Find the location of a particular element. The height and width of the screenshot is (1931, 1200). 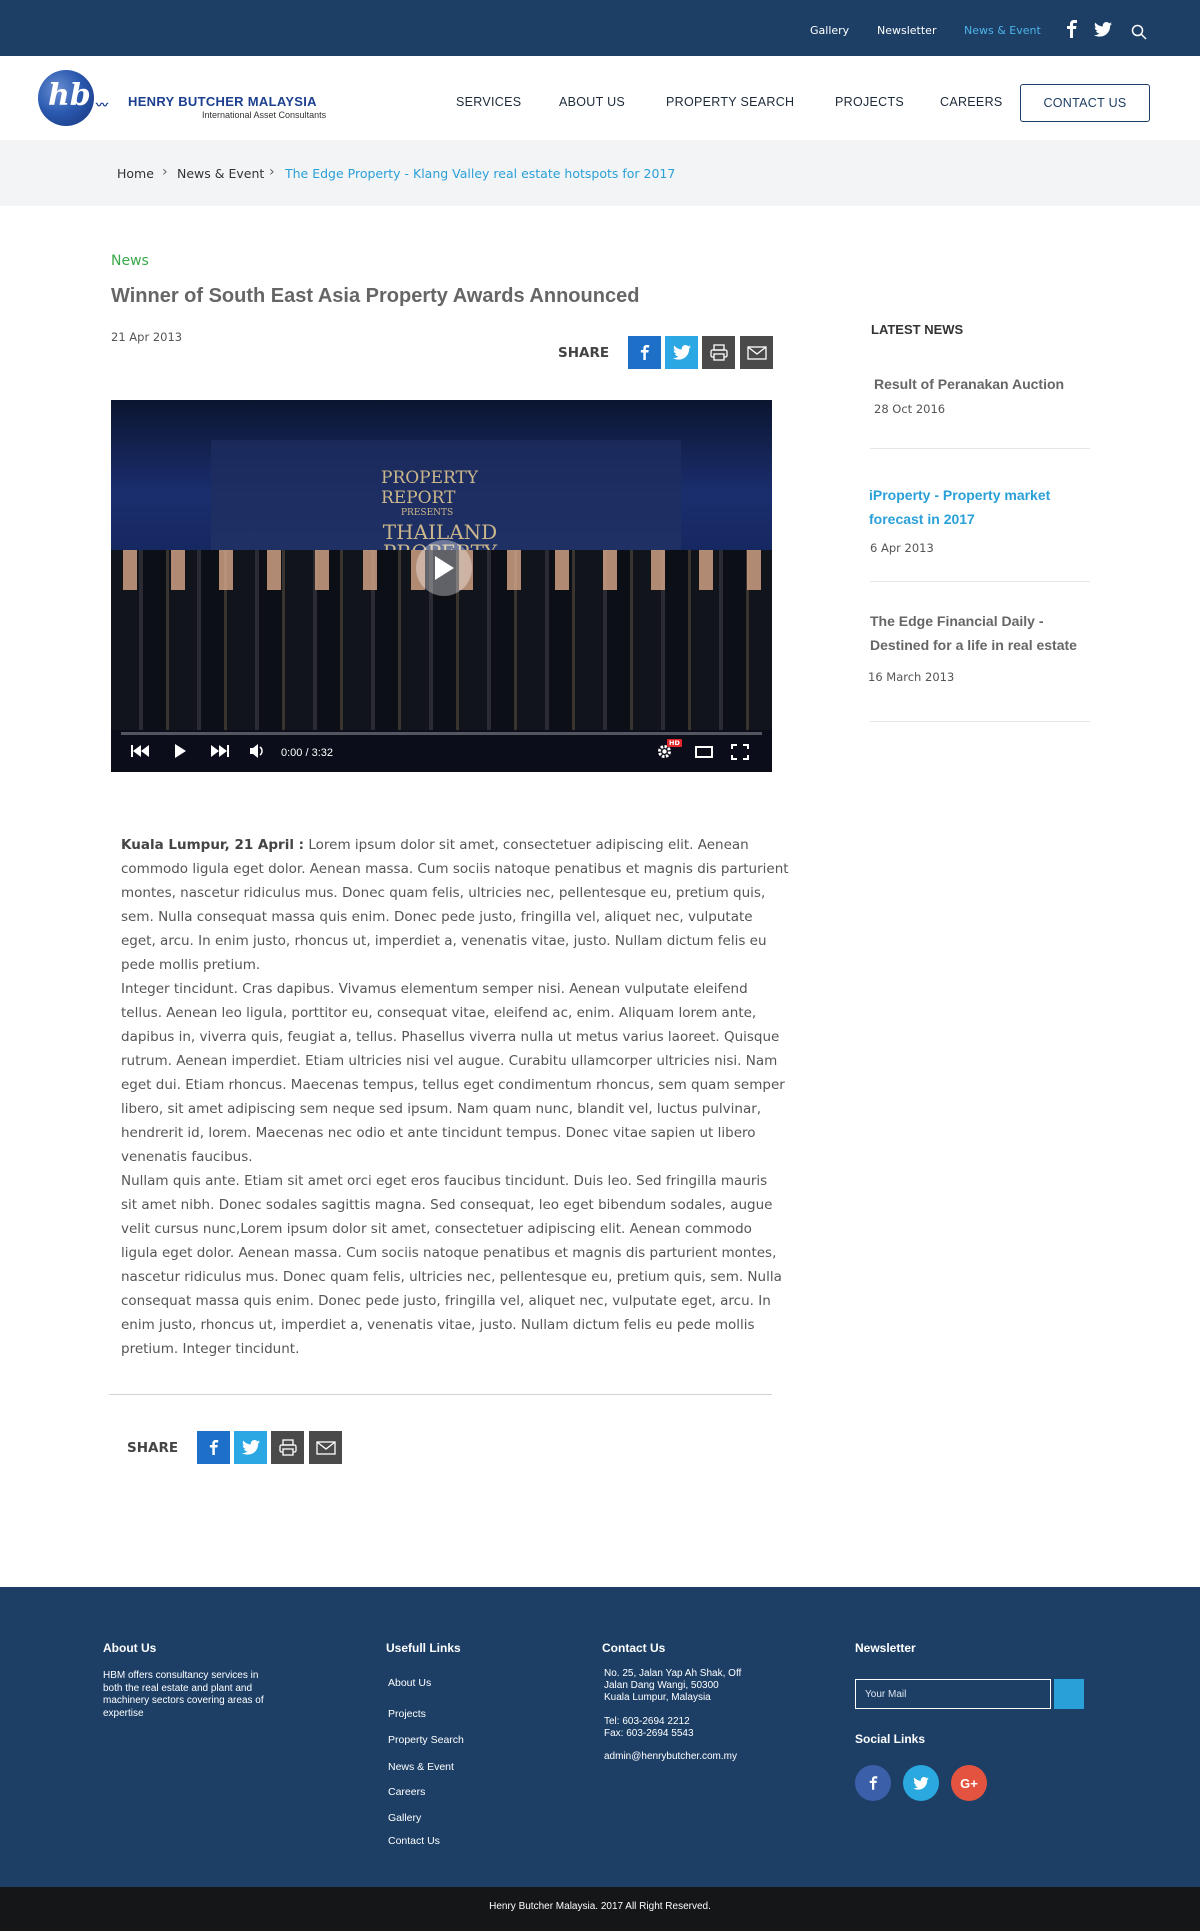

hd-badge: HD is located at coordinates (674, 743).